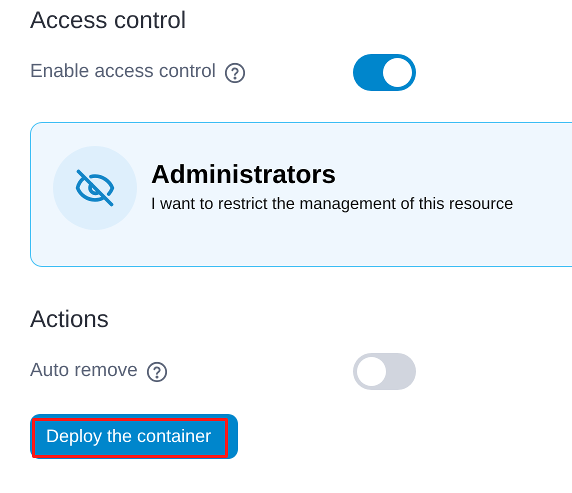  I want to click on option-description: I want to restrict the management of this resource, so click(332, 205).